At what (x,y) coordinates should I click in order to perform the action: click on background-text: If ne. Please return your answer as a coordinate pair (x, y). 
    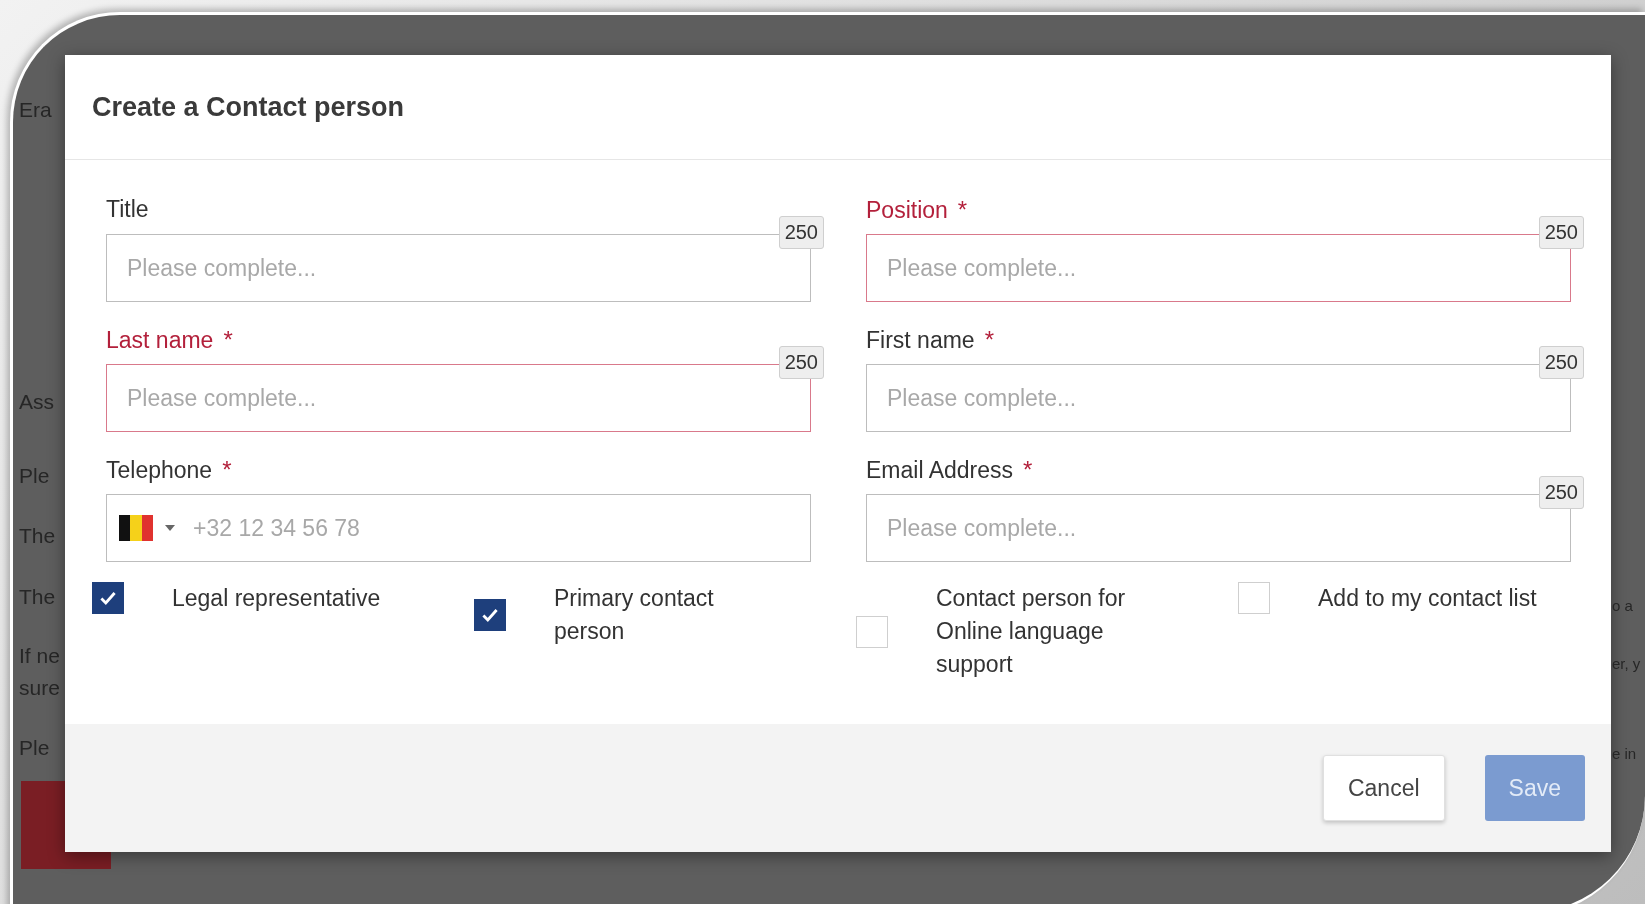
    Looking at the image, I should click on (39, 656).